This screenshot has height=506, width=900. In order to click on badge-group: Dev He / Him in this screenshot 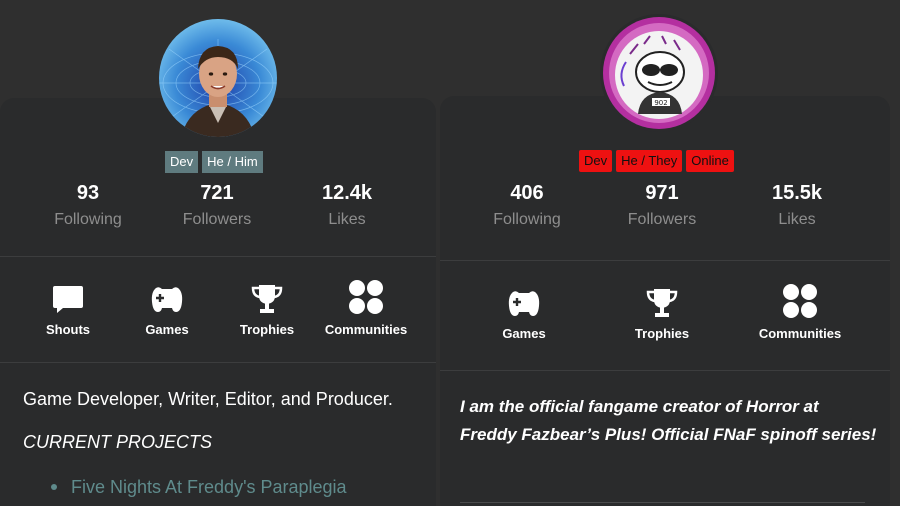, I will do `click(214, 162)`.